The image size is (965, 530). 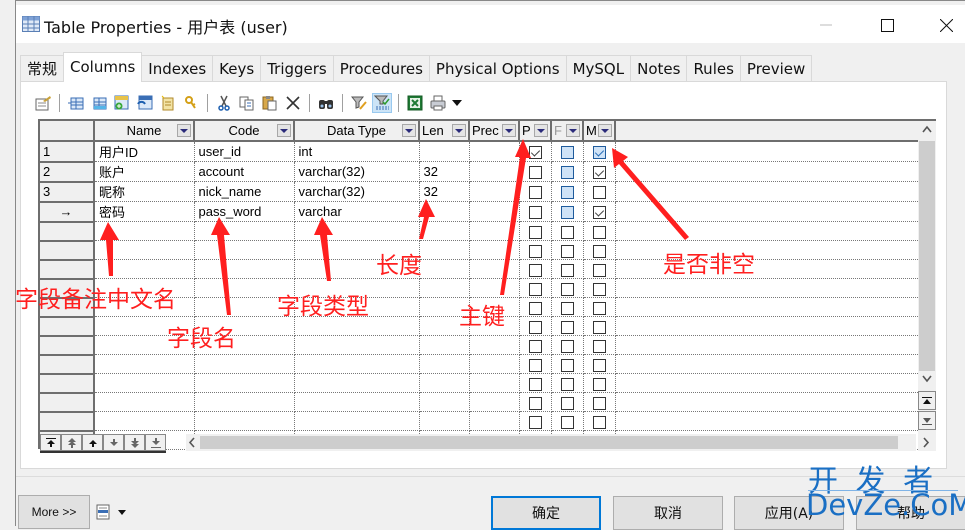 What do you see at coordinates (927, 420) in the screenshot?
I see `scroll-bottom-button` at bounding box center [927, 420].